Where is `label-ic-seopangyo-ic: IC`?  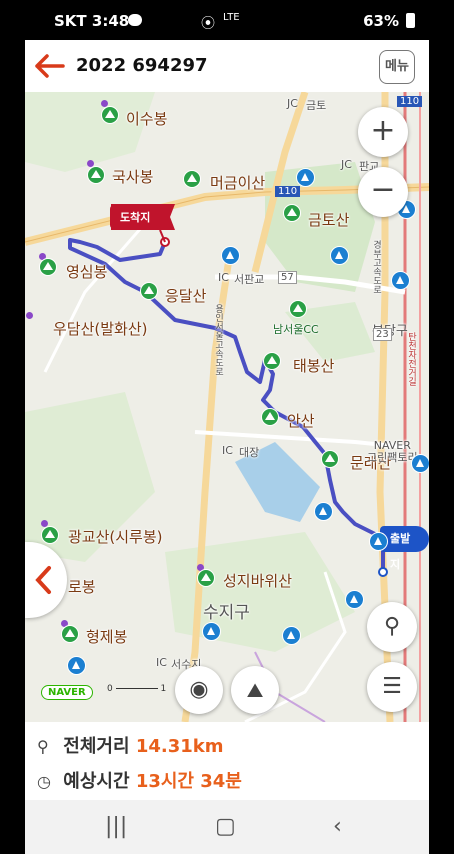
label-ic-seopangyo-ic: IC is located at coordinates (223, 277).